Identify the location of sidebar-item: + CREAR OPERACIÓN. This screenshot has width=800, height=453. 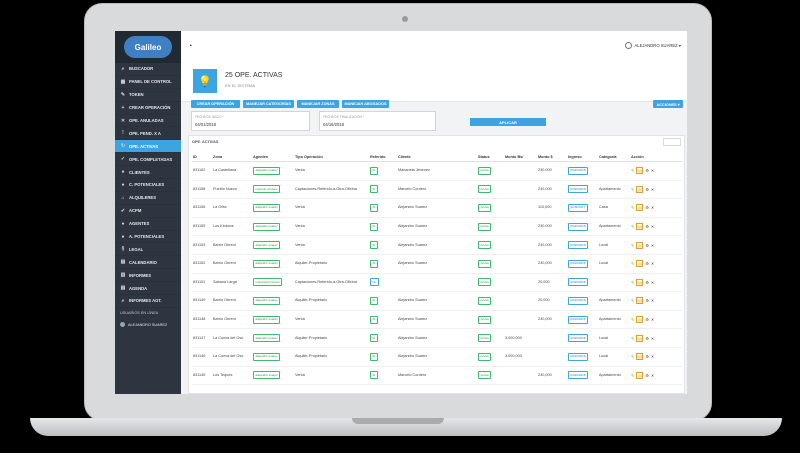
(148, 108).